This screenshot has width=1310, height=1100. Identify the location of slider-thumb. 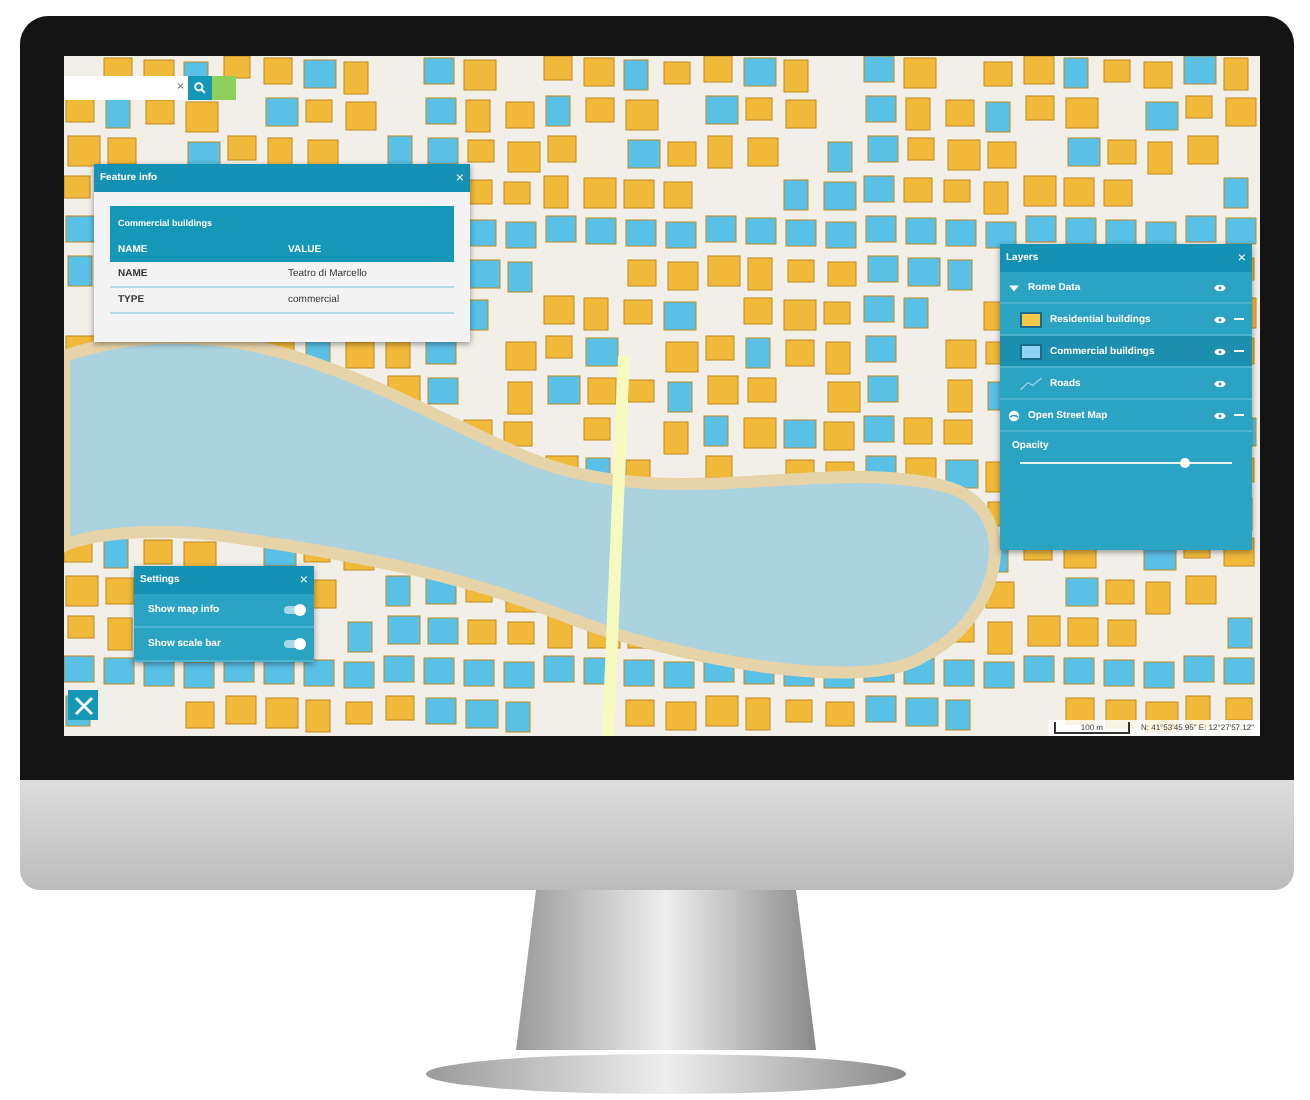
(1185, 463).